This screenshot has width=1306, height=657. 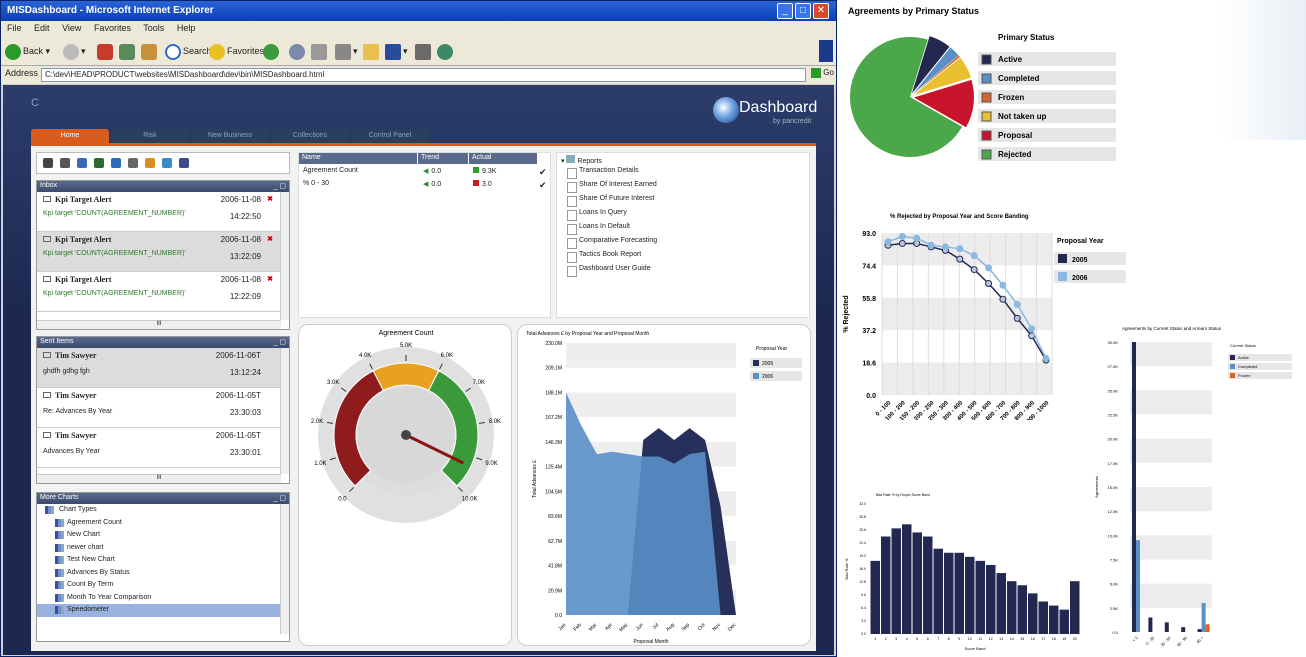 I want to click on status-square-icon, so click(x=476, y=183).